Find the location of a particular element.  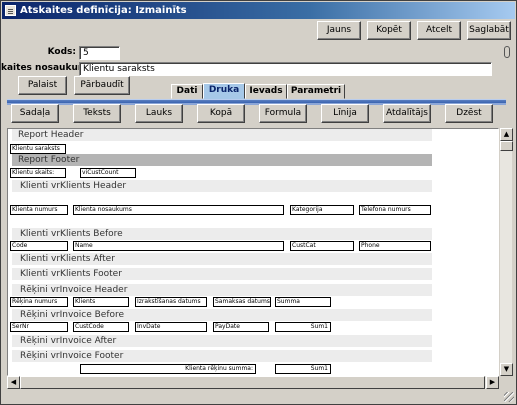

app-icon is located at coordinates (10, 10).